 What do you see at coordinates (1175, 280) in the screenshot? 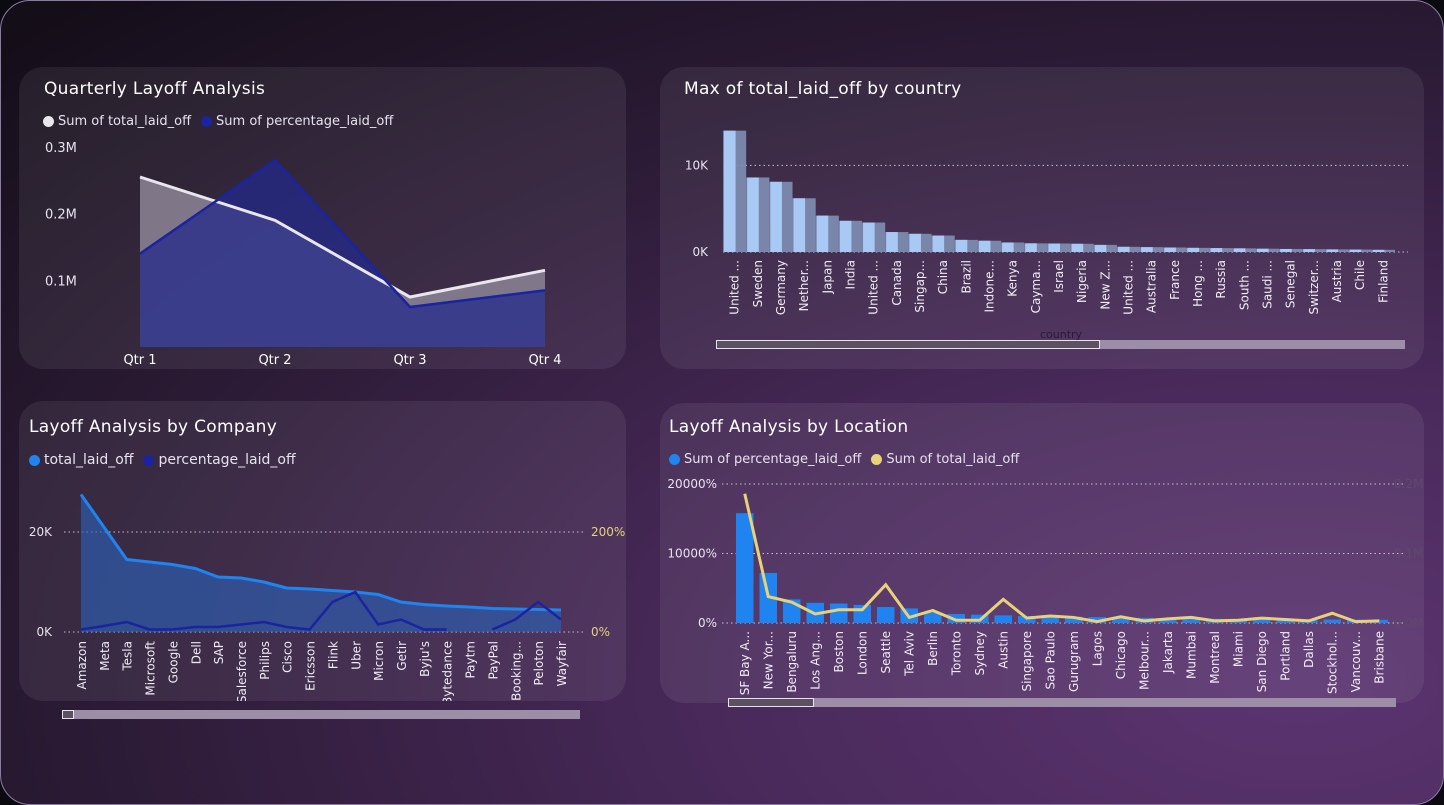
I see `x-tick-label: France` at bounding box center [1175, 280].